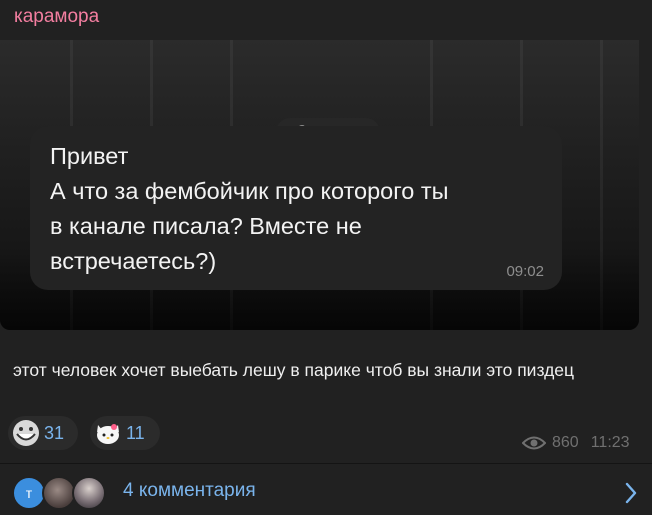 Image resolution: width=652 pixels, height=515 pixels. Describe the element at coordinates (206, 226) in the screenshot. I see `message-line: в канале писала? Вместе не` at that location.